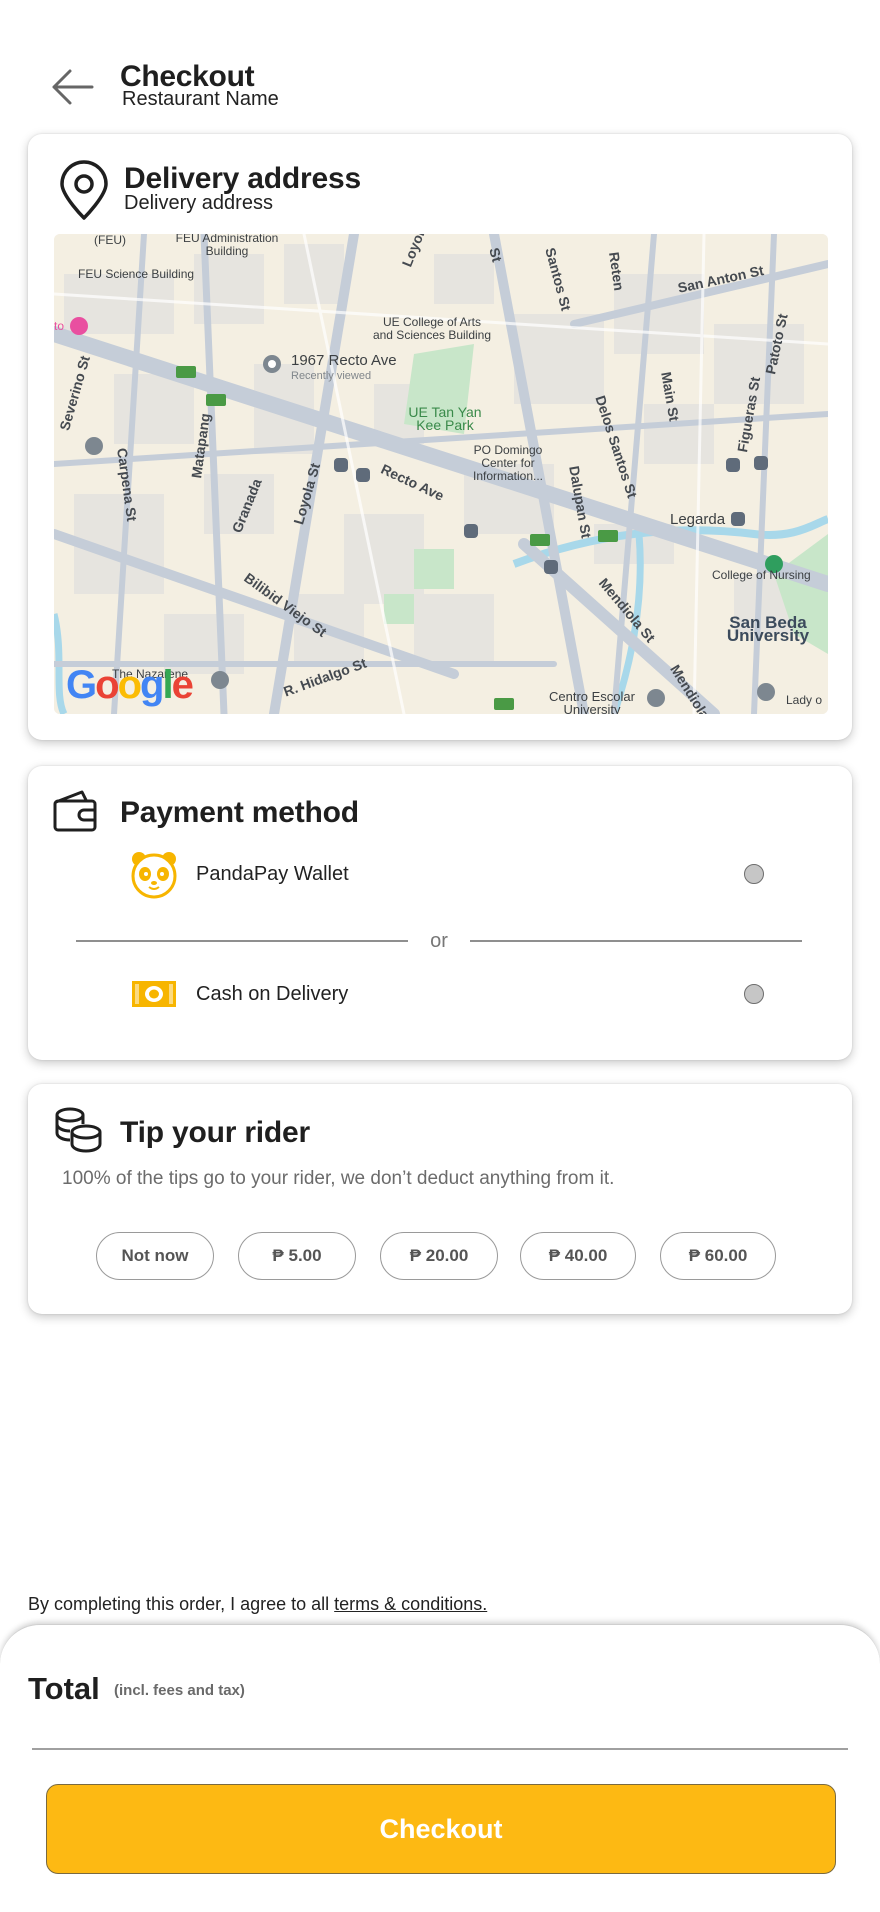 Image resolution: width=880 pixels, height=1912 pixels. I want to click on map-place: to, so click(59, 326).